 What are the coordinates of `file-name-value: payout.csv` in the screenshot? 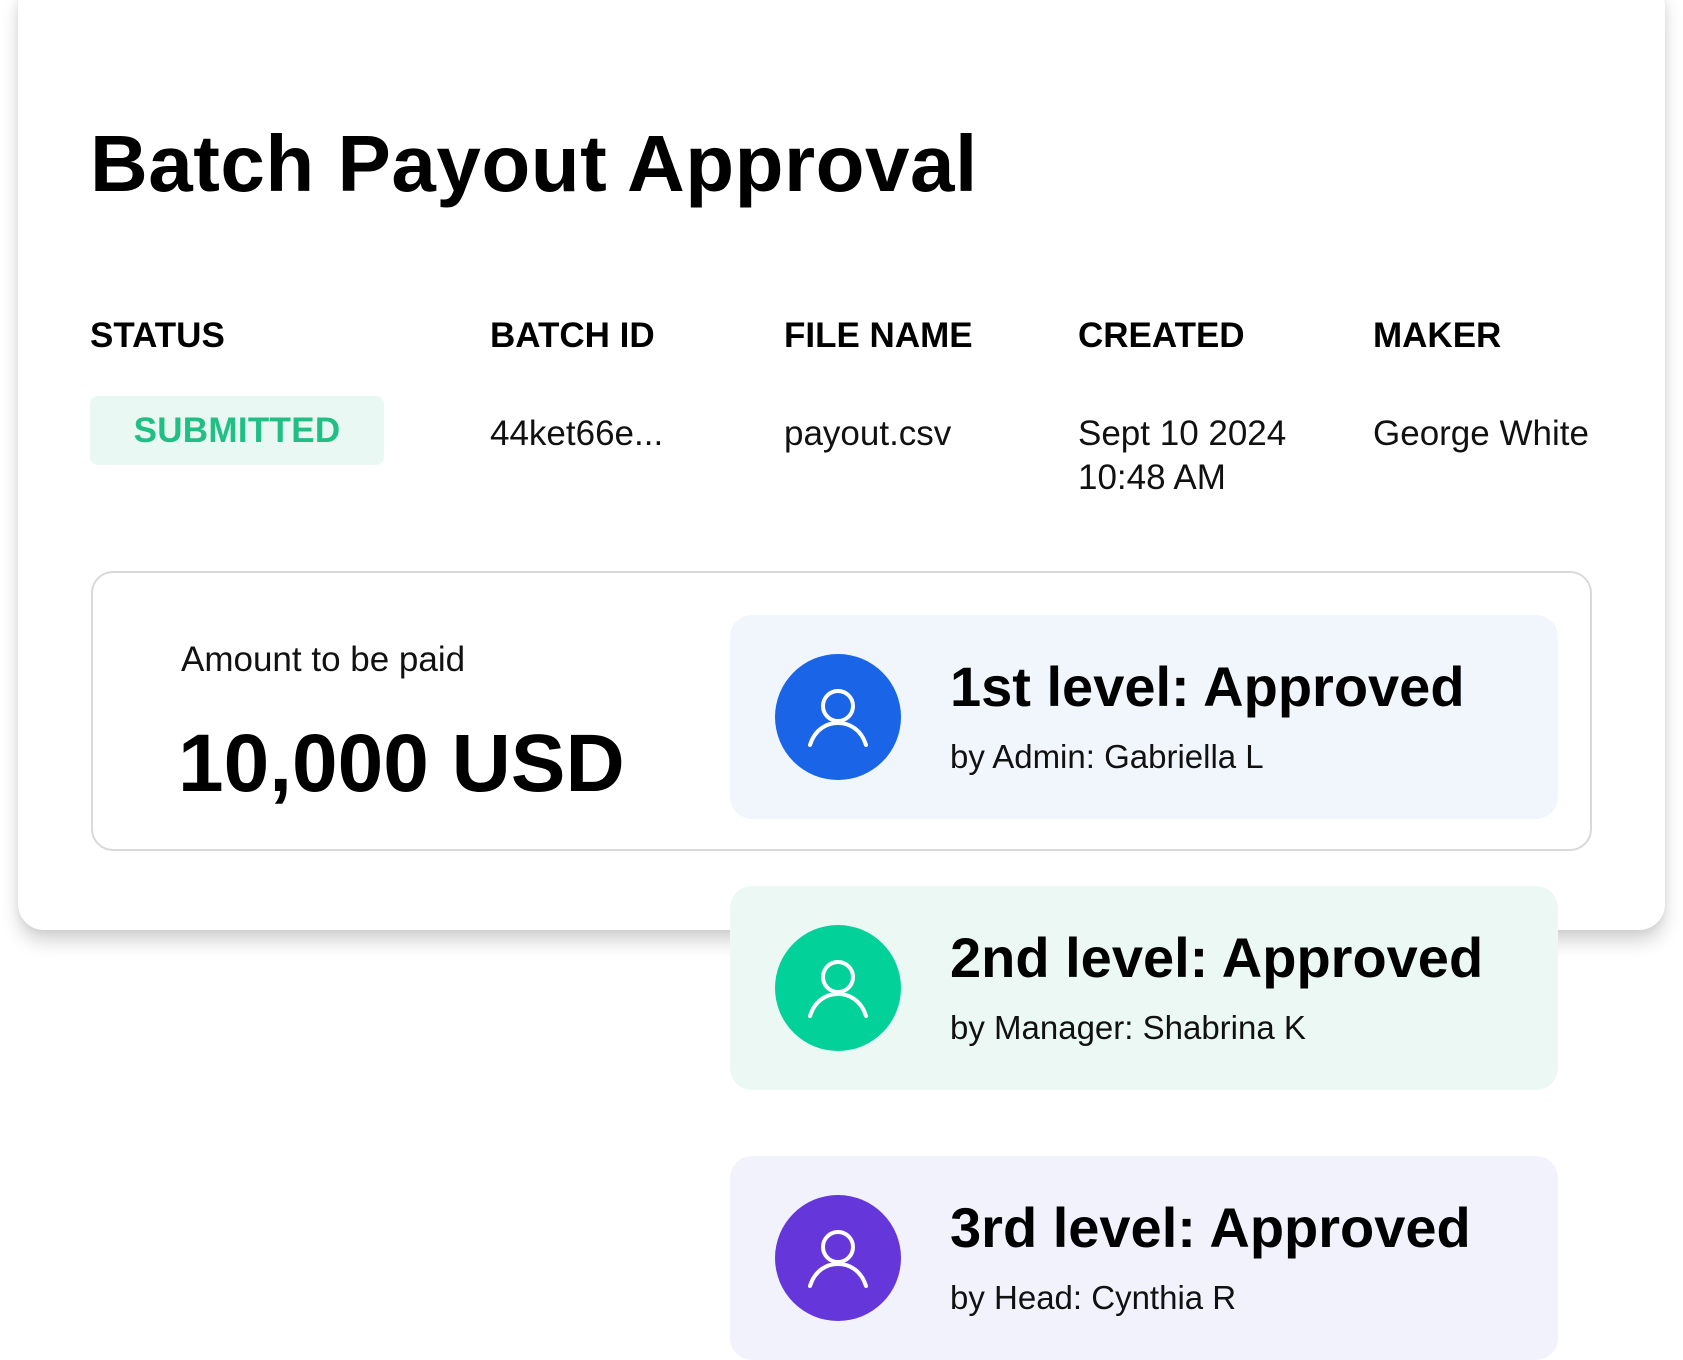 It's located at (868, 433).